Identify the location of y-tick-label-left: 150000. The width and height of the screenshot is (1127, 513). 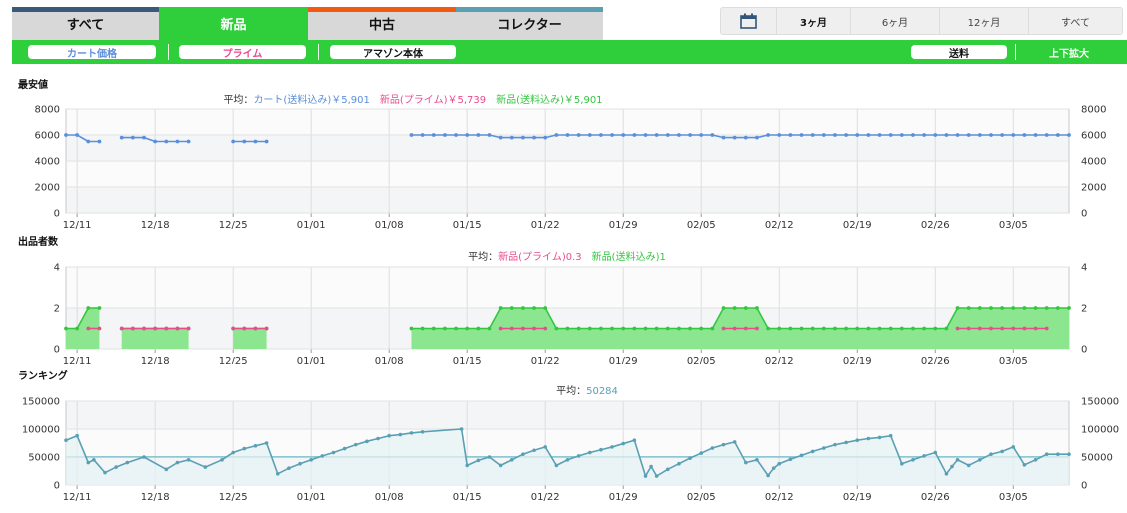
(41, 402).